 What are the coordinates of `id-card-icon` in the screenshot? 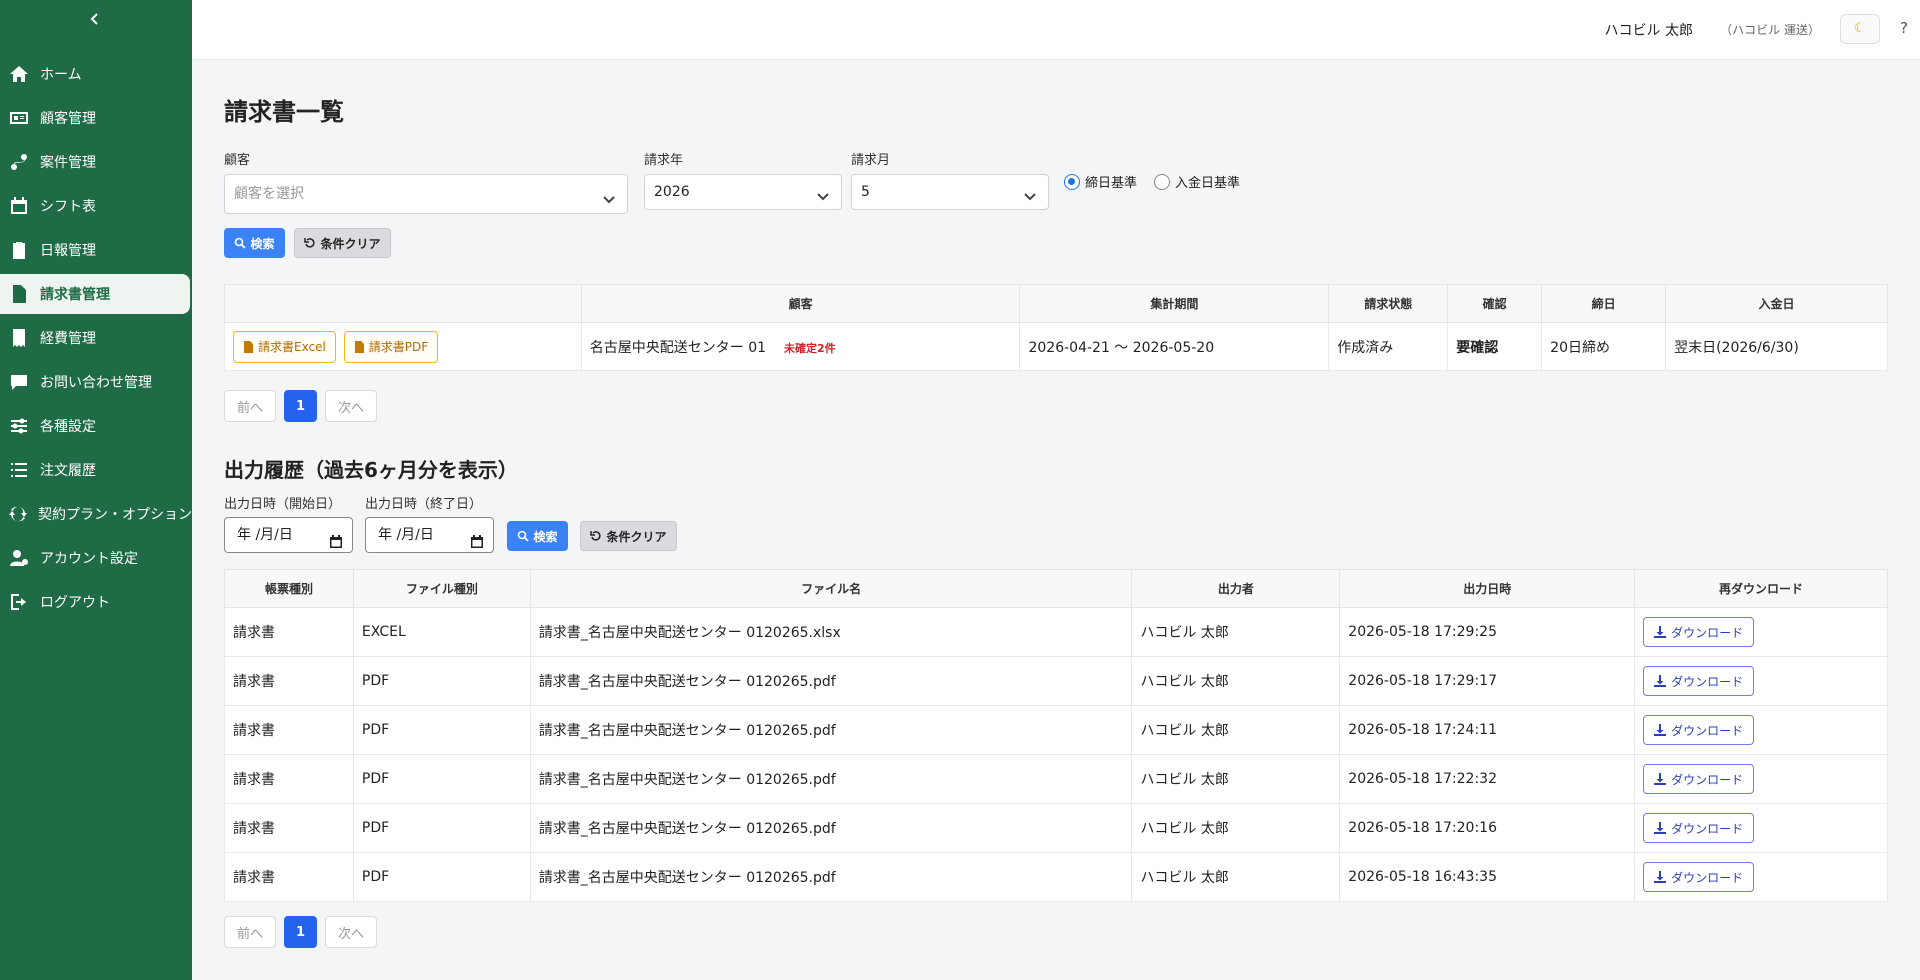 It's located at (19, 118).